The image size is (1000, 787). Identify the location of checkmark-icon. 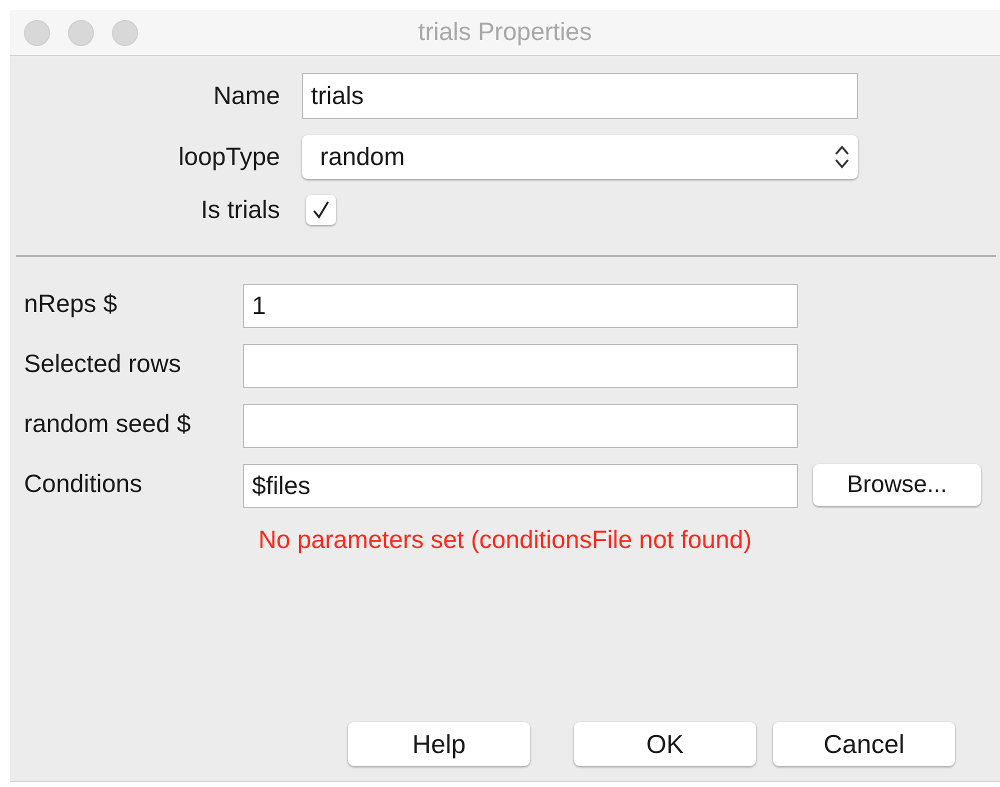
(321, 210).